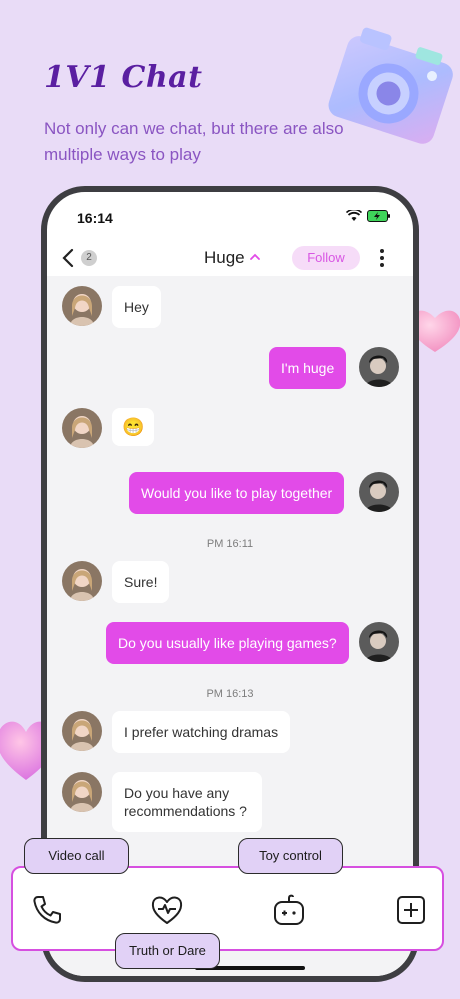 This screenshot has width=460, height=999. I want to click on more-options-icon, so click(382, 258).